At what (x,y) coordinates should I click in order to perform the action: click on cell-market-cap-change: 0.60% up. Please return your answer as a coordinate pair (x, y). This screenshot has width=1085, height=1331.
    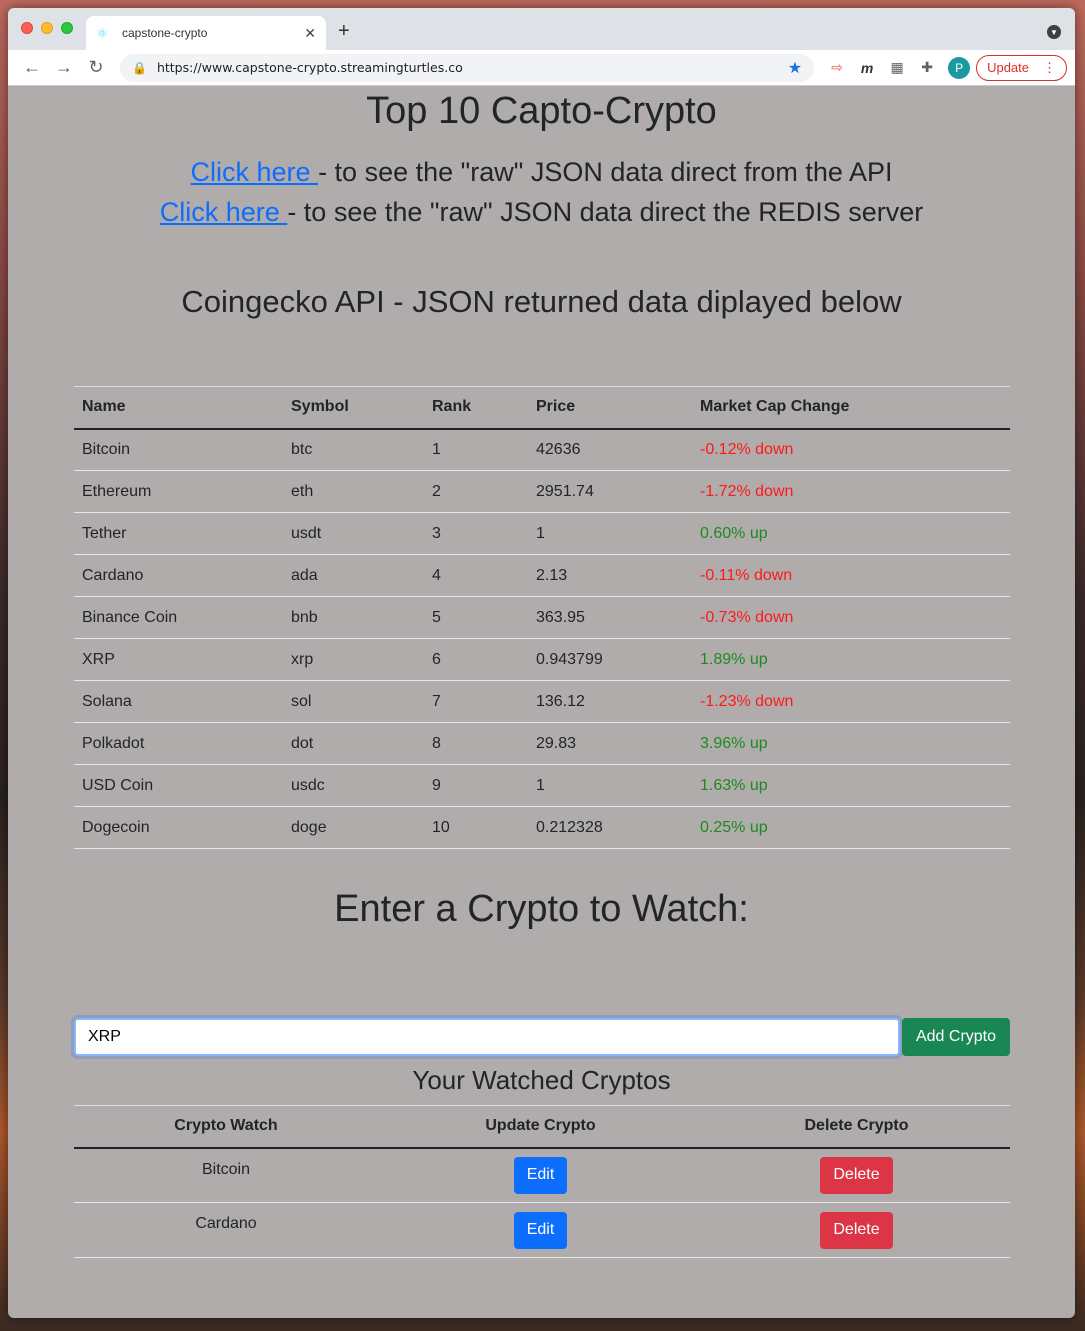
    Looking at the image, I should click on (851, 533).